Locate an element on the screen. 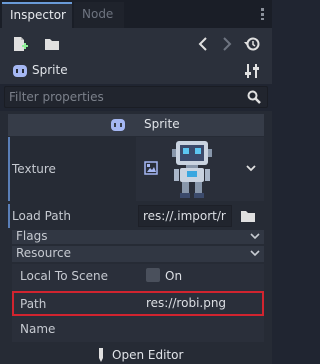  load-path-field: res://.import/r is located at coordinates (185, 216).